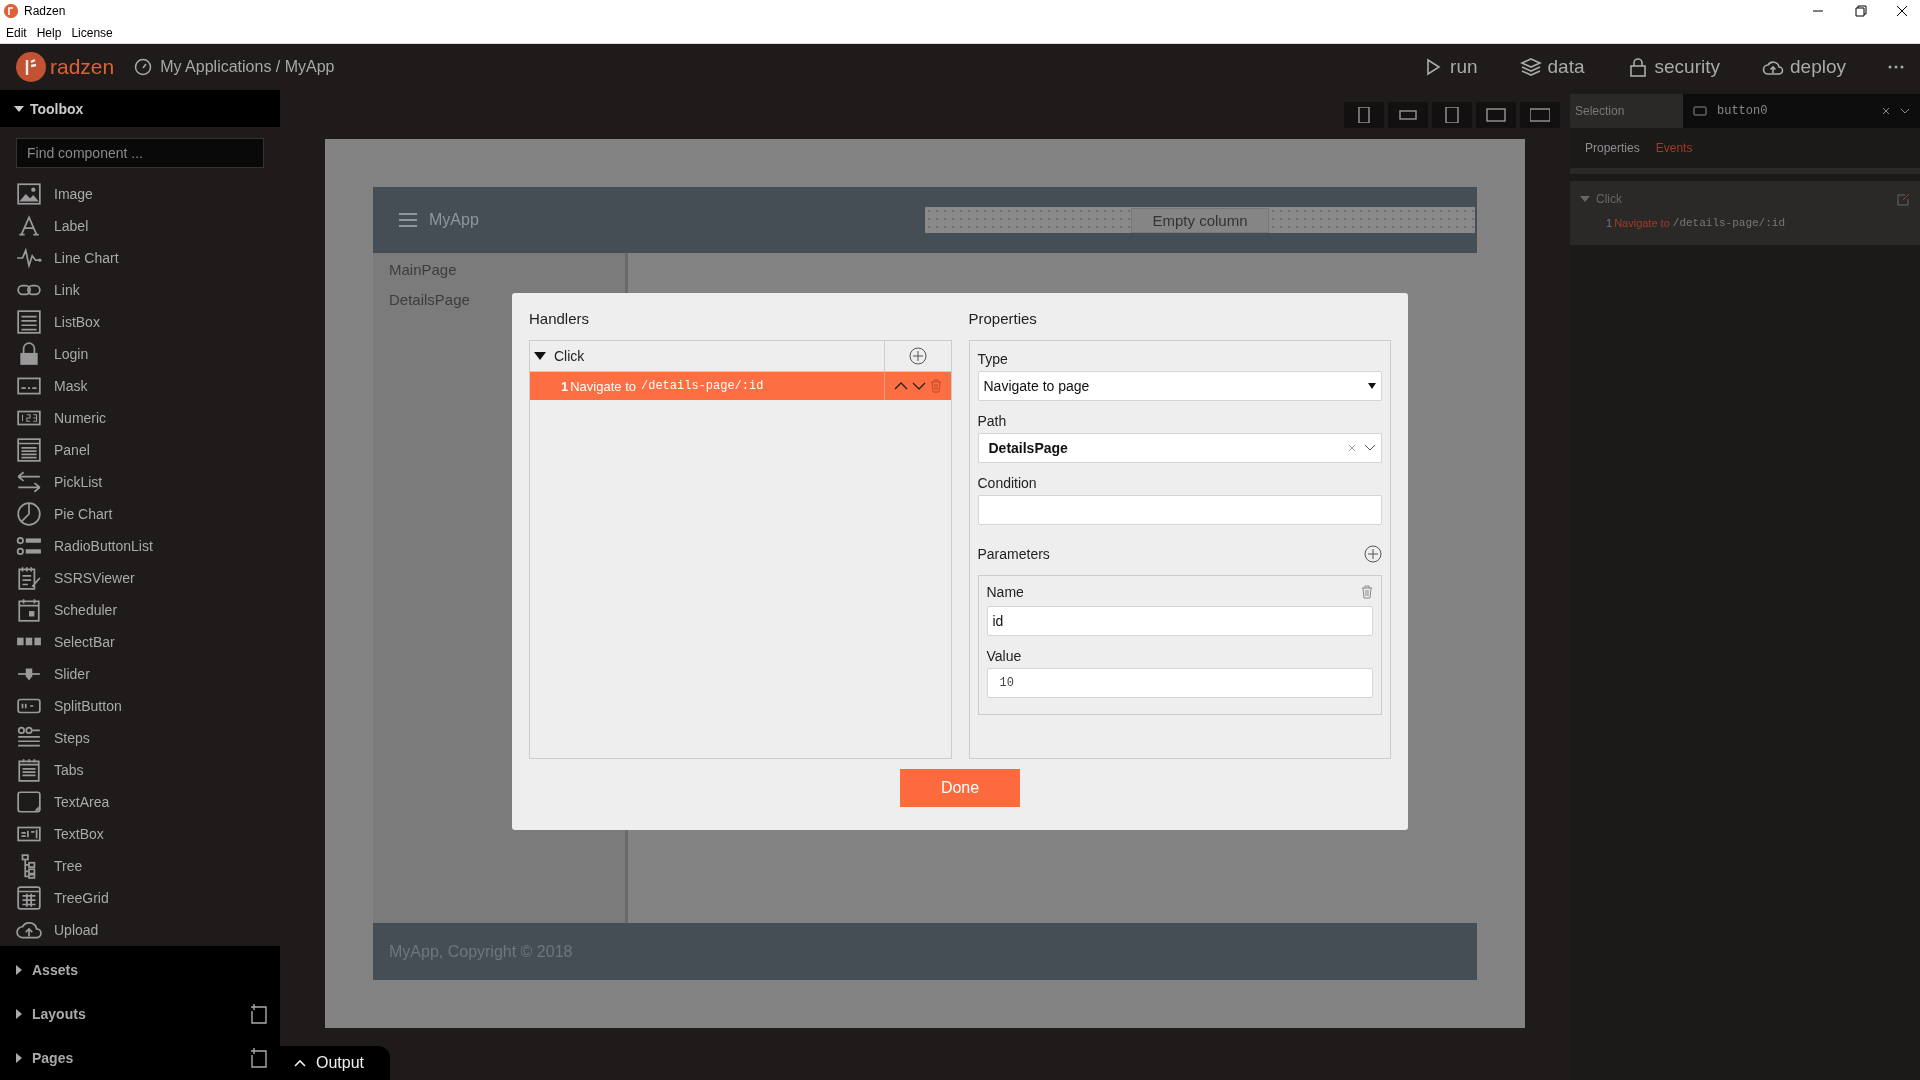 This screenshot has width=1920, height=1080. What do you see at coordinates (140, 418) in the screenshot?
I see `component-item: Numeric` at bounding box center [140, 418].